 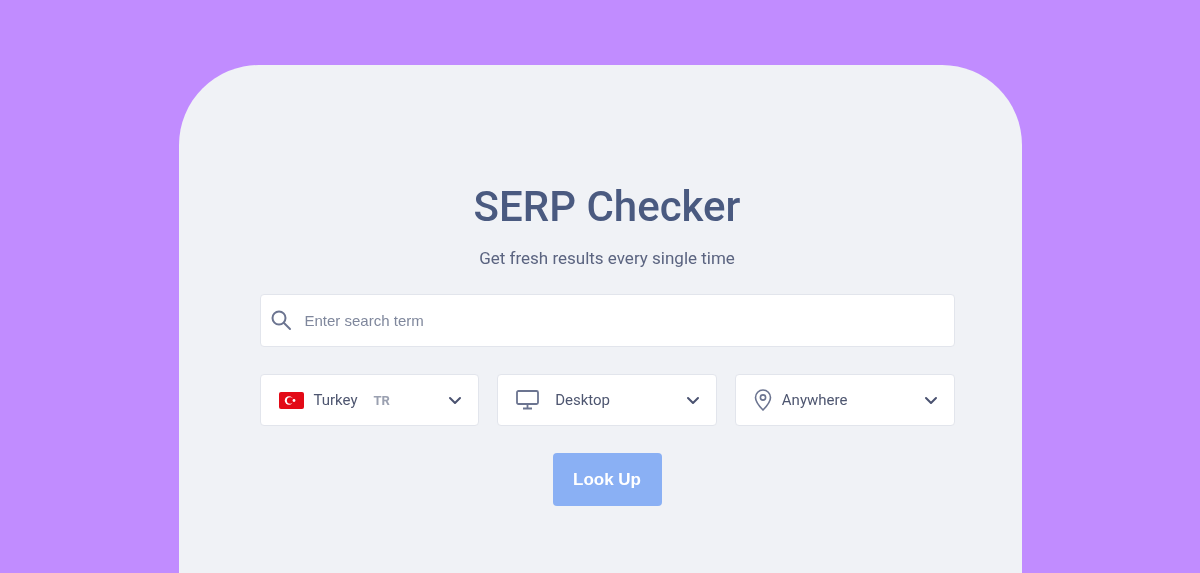 I want to click on page-title: SERP Checker, so click(x=607, y=207).